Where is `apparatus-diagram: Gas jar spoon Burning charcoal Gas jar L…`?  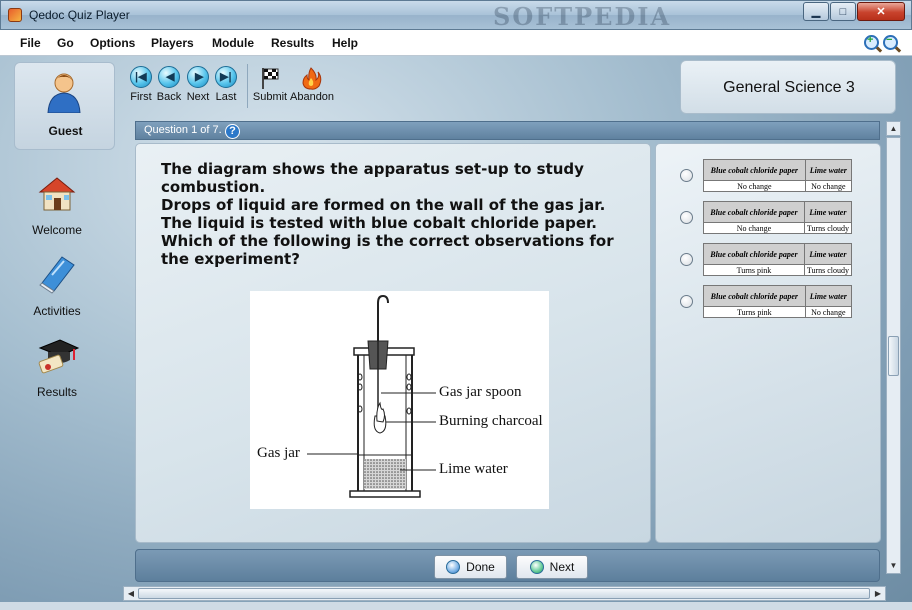
apparatus-diagram: Gas jar spoon Burning charcoal Gas jar L… is located at coordinates (399, 400).